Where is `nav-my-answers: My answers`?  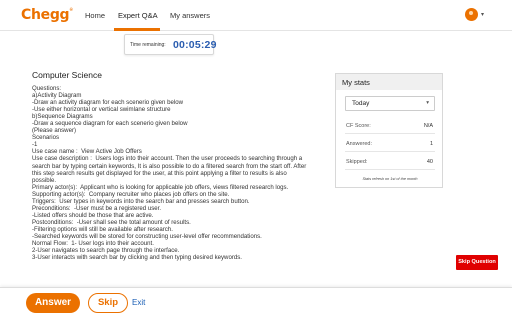 nav-my-answers: My answers is located at coordinates (190, 15).